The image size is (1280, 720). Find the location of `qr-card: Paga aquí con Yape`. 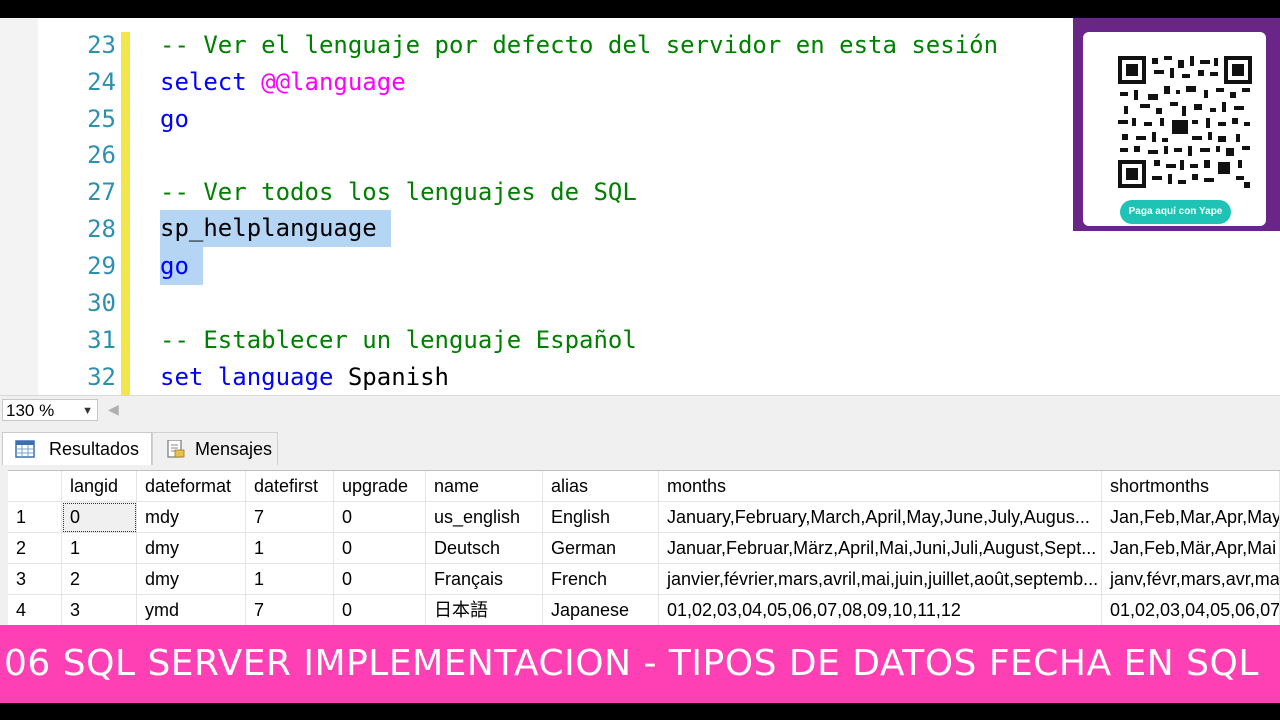

qr-card: Paga aquí con Yape is located at coordinates (1174, 129).